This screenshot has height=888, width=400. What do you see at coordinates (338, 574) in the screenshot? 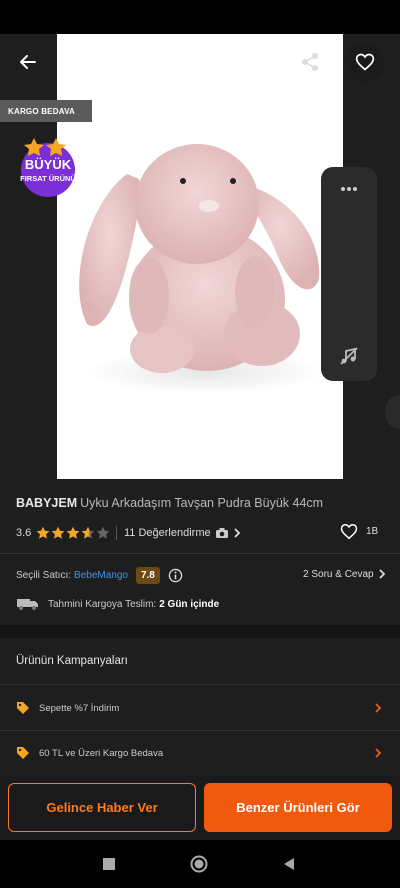
I see `qa-label: 2 Soru & Cevap` at bounding box center [338, 574].